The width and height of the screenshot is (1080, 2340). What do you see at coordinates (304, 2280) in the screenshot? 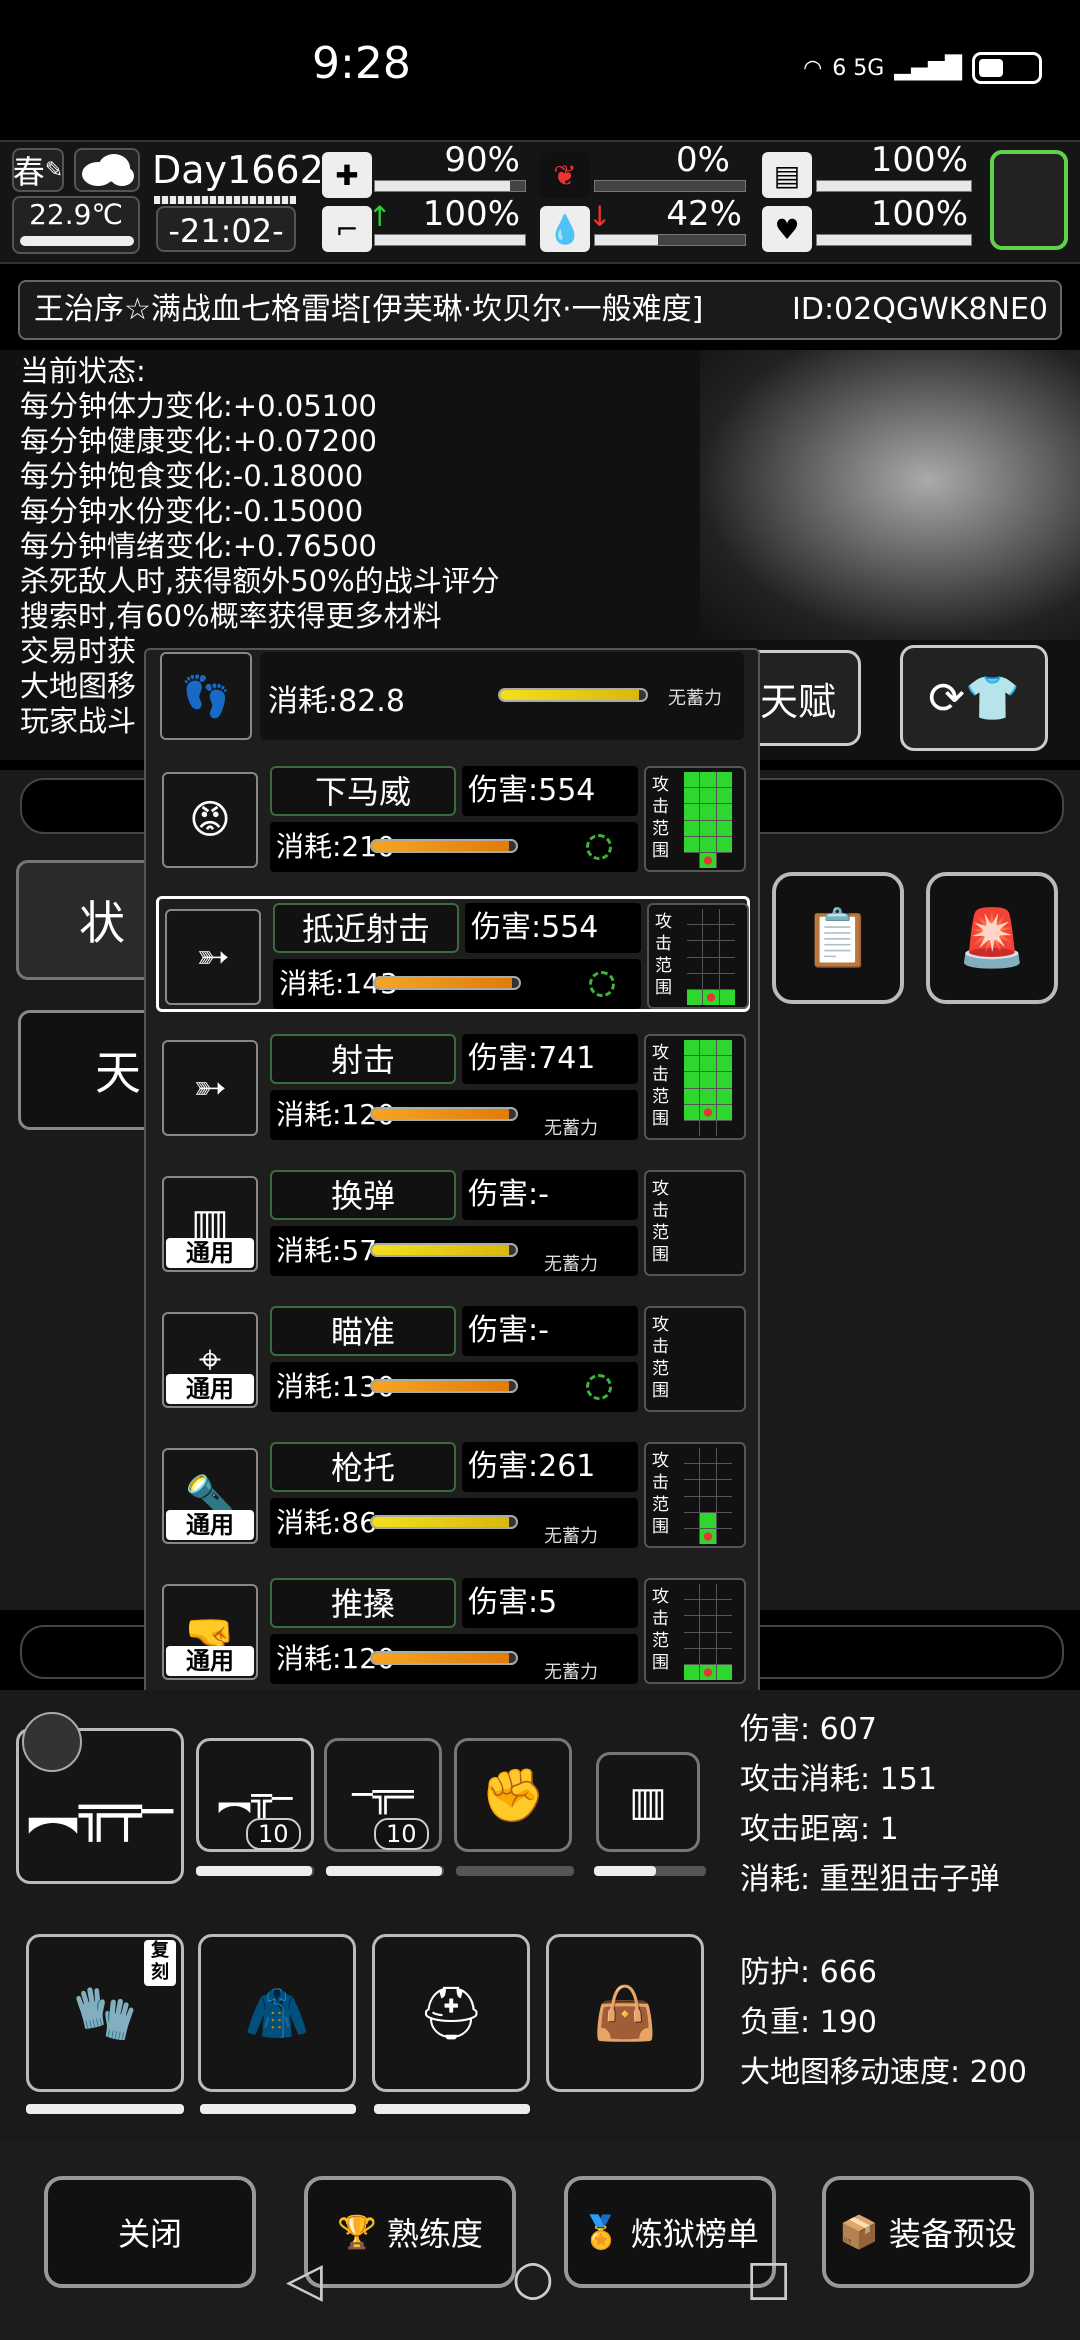
I see `back-nav-icon: ◁` at bounding box center [304, 2280].